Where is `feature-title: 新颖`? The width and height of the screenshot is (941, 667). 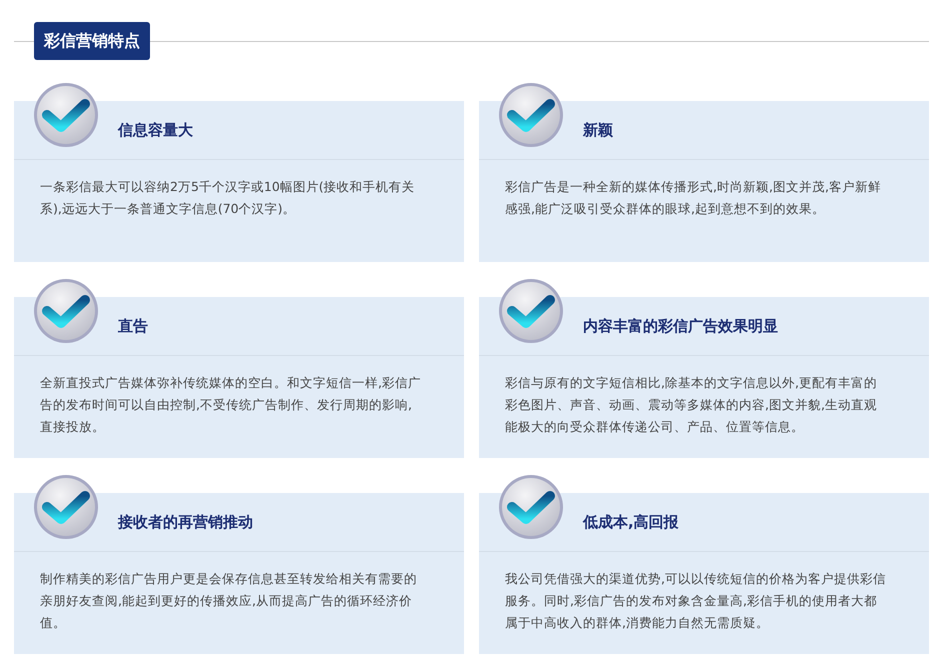
feature-title: 新颖 is located at coordinates (598, 130).